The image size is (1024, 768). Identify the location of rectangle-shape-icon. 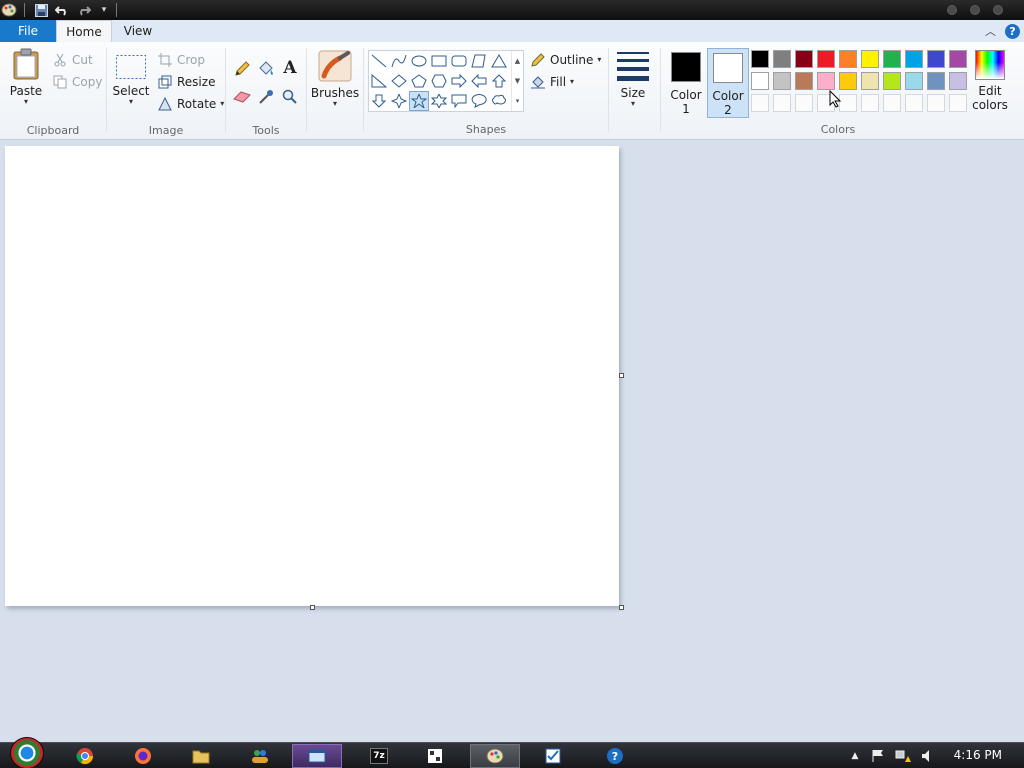
(439, 61).